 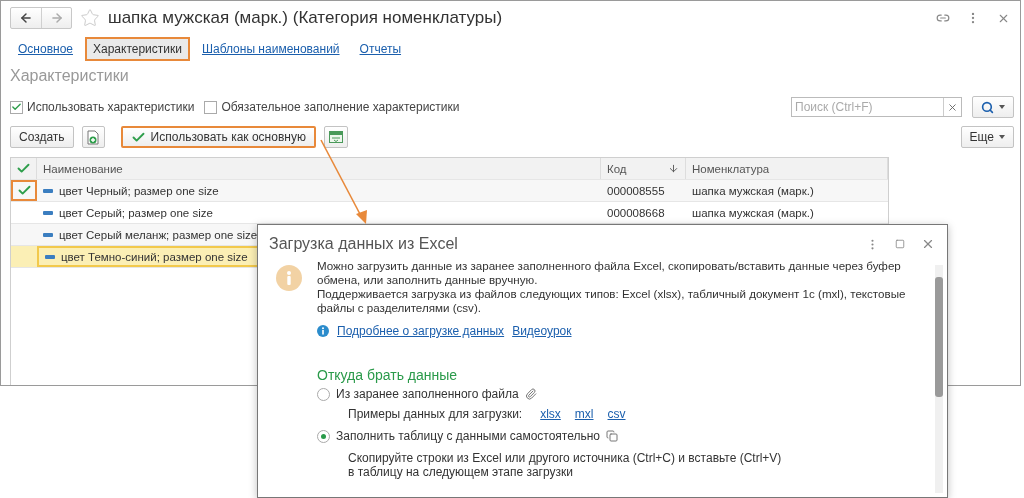 I want to click on add-document-button, so click(x=93, y=137).